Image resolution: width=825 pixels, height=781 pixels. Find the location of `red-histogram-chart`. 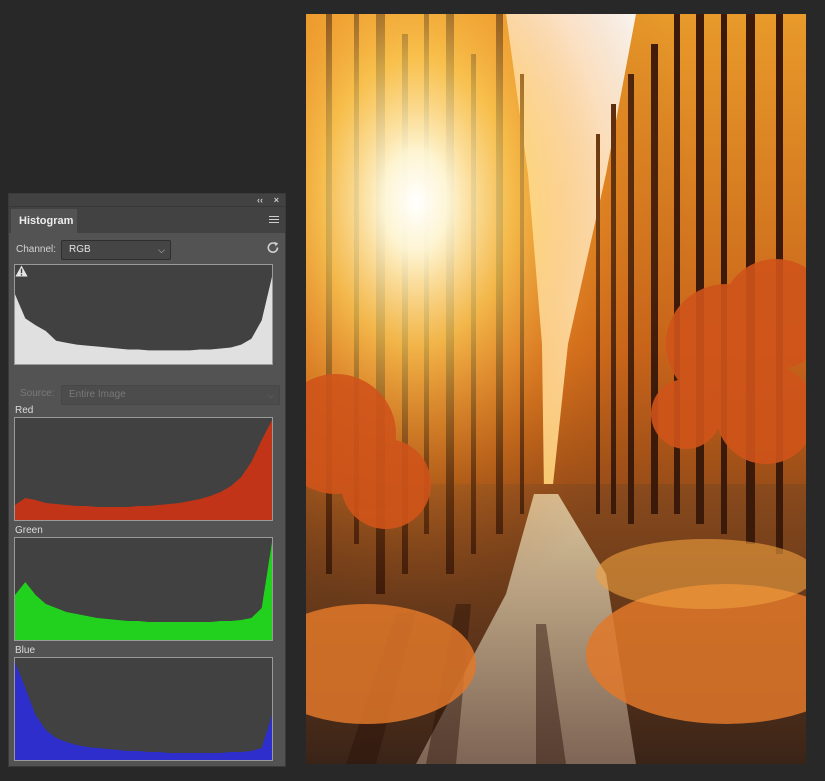

red-histogram-chart is located at coordinates (143, 470).